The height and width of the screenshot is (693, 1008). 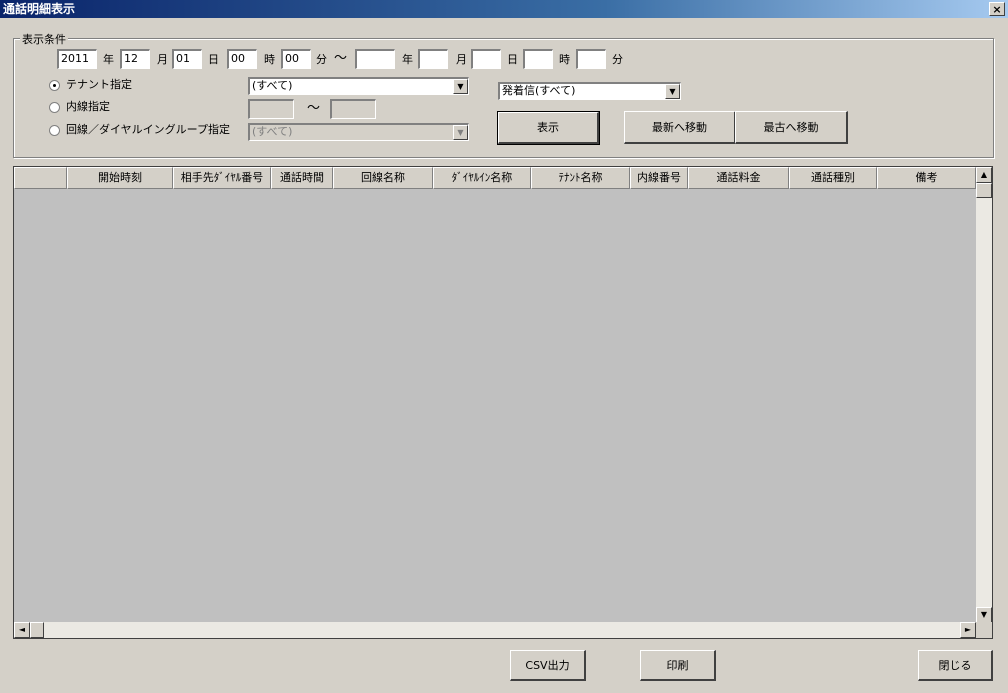 I want to click on extension-to-input, so click(x=353, y=109).